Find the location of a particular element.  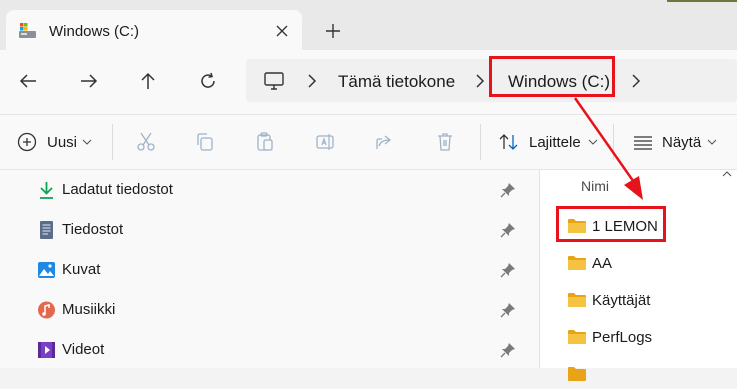

file-name: Käyttäjät is located at coordinates (621, 300).